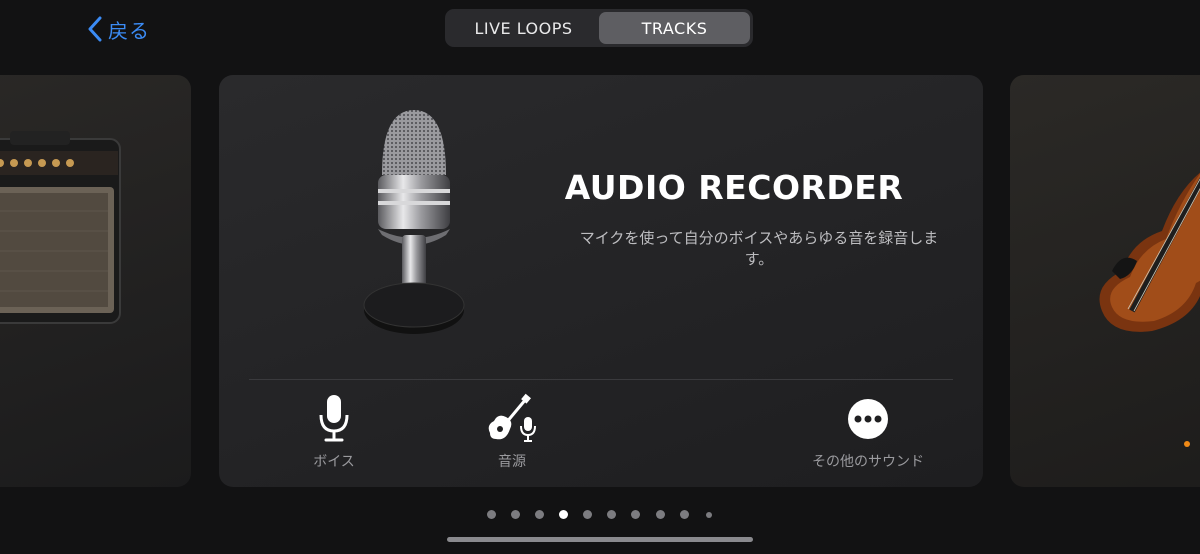  Describe the element at coordinates (512, 417) in the screenshot. I see `guitar-mic-icon` at that location.